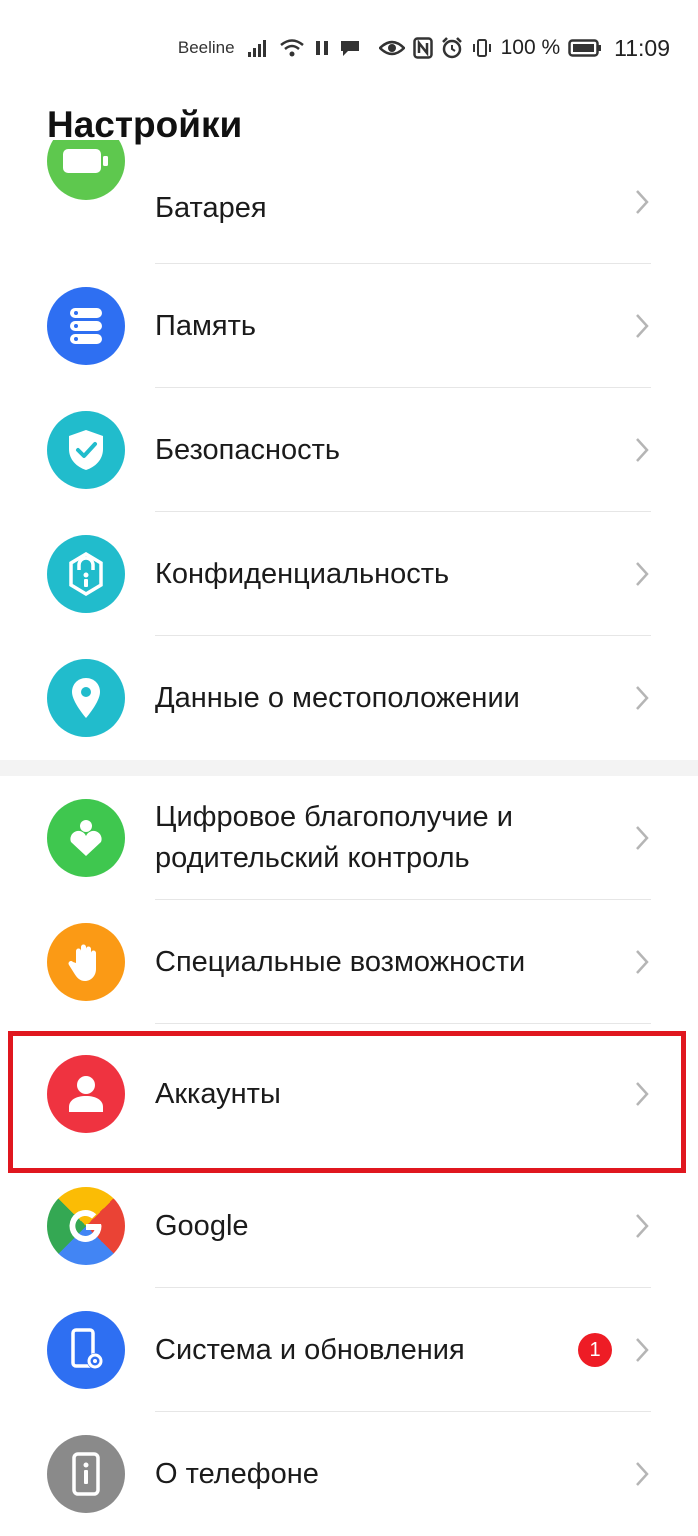 The width and height of the screenshot is (698, 1536). What do you see at coordinates (86, 326) in the screenshot?
I see `storage-icon` at bounding box center [86, 326].